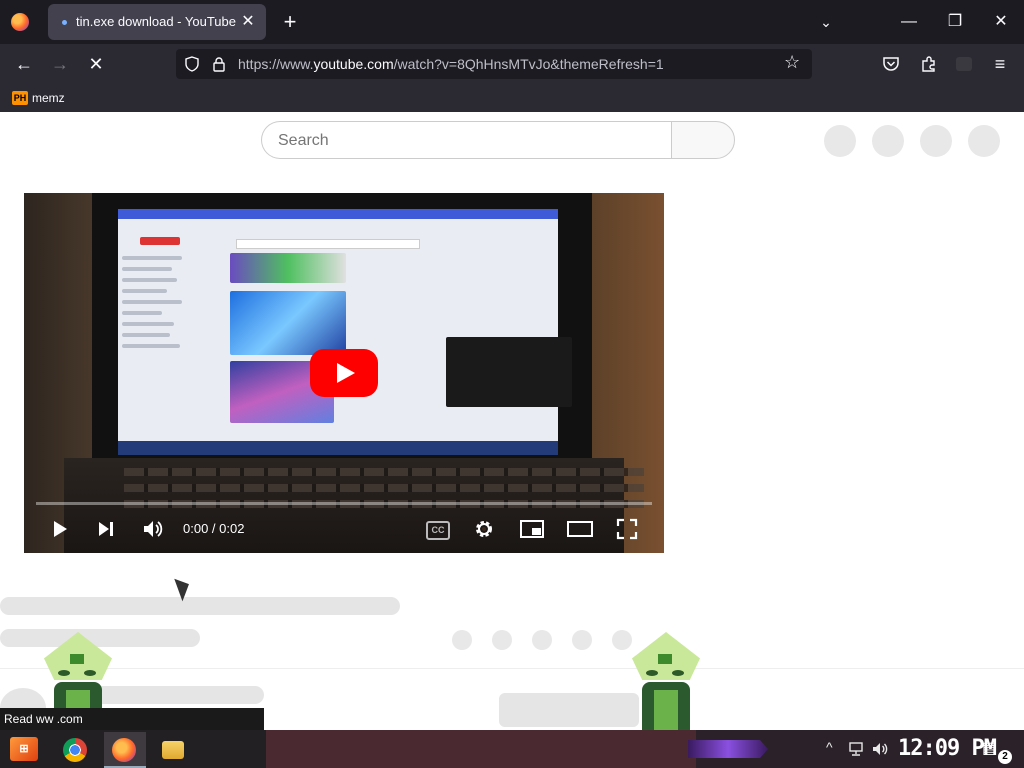 The width and height of the screenshot is (1024, 768). Describe the element at coordinates (856, 749) in the screenshot. I see `network-icon` at that location.